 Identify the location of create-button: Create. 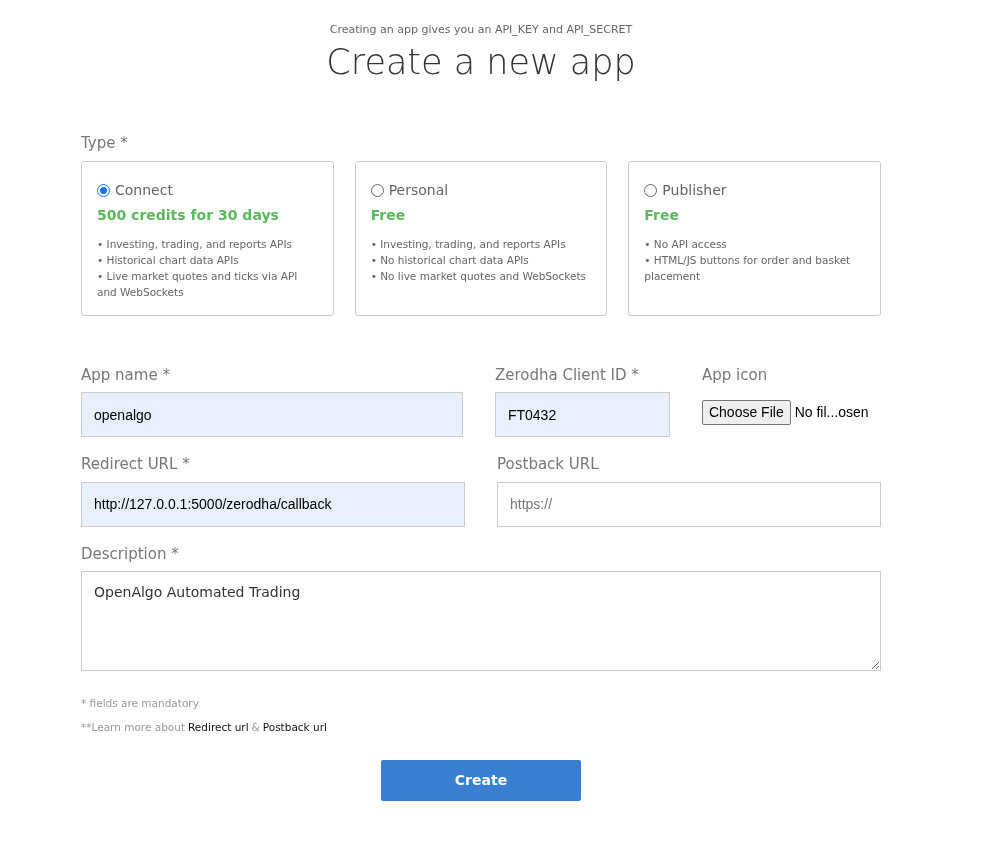
(481, 780).